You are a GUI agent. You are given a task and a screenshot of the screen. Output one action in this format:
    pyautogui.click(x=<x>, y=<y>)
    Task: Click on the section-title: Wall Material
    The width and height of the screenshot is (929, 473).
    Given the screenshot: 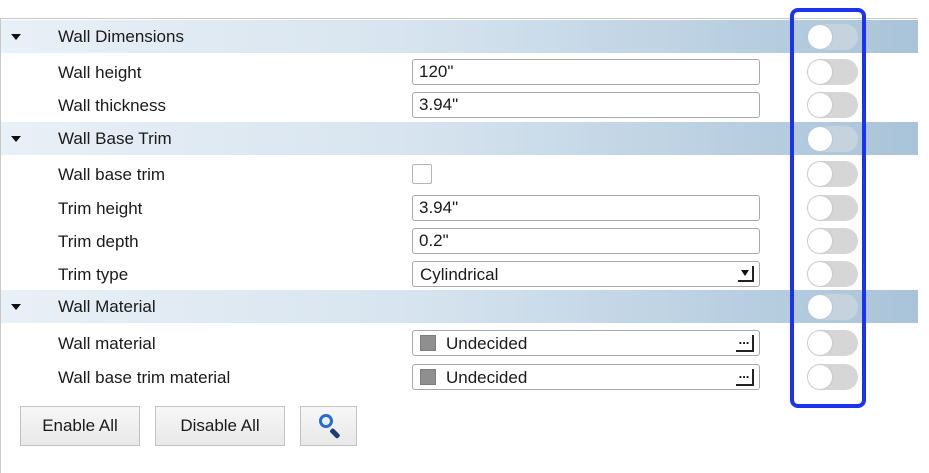 What is the action you would take?
    pyautogui.click(x=107, y=306)
    